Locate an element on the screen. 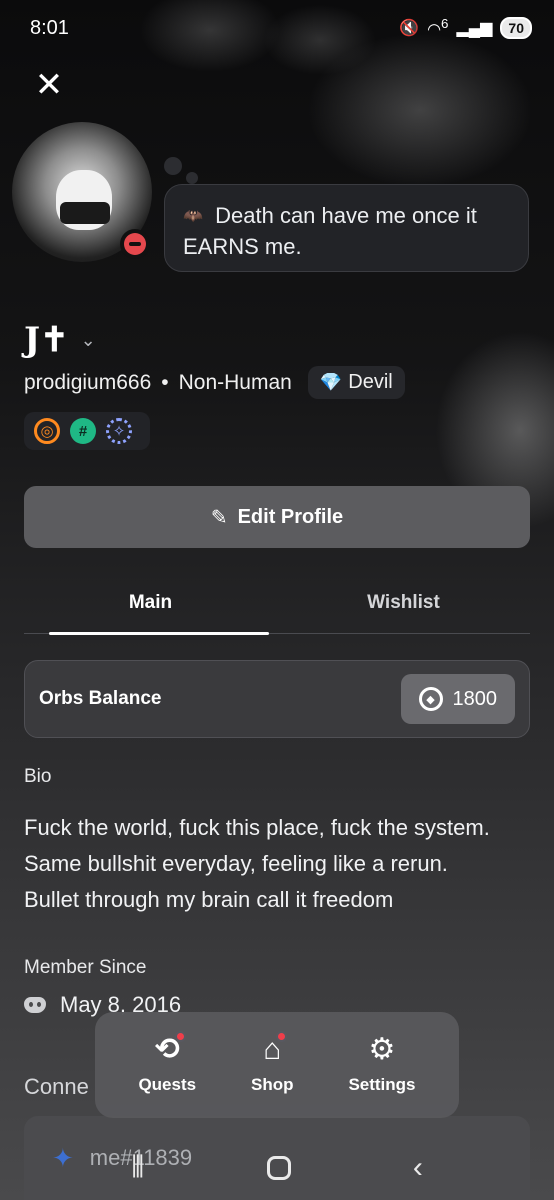 This screenshot has height=1200, width=554. custom-status-text: Death can have me once it EARNS me. is located at coordinates (330, 231).